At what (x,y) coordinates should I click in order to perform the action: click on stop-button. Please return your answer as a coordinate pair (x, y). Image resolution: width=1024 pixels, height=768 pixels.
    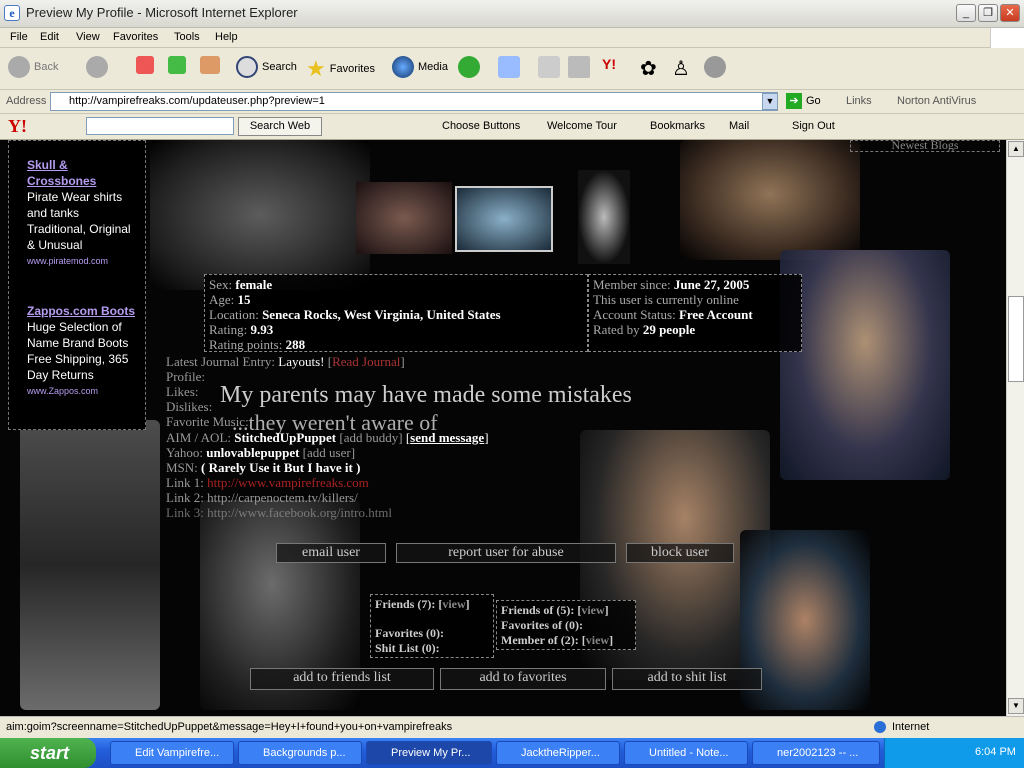
    Looking at the image, I should click on (145, 65).